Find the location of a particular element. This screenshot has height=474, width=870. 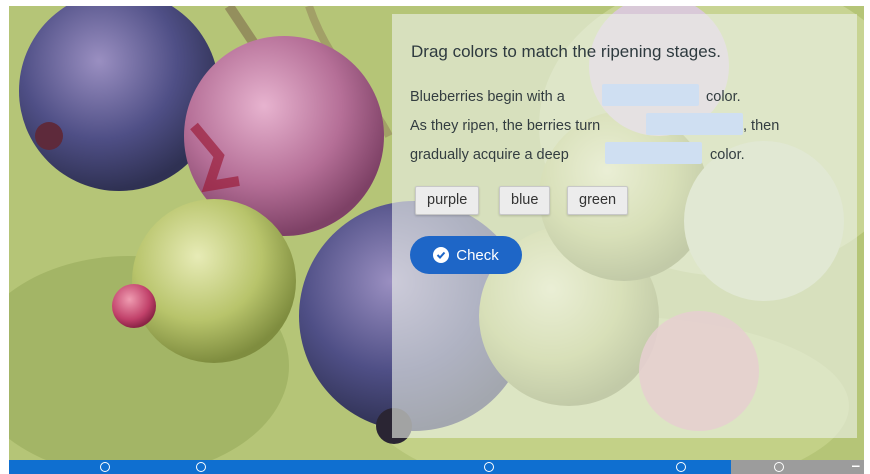

check-button: Check is located at coordinates (466, 255).